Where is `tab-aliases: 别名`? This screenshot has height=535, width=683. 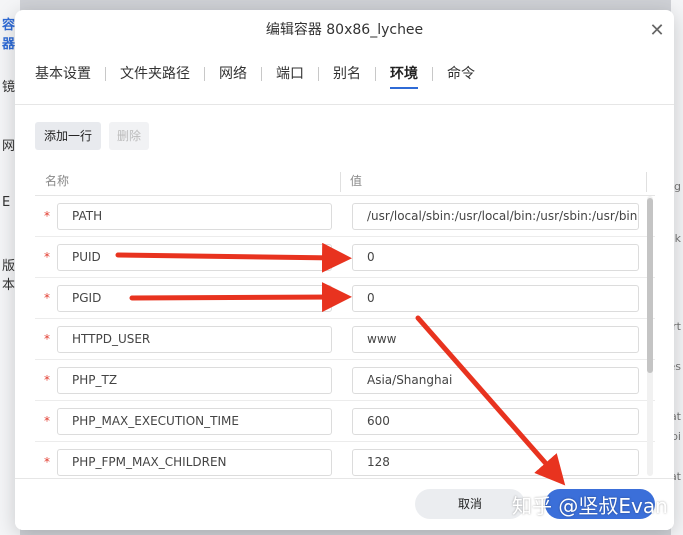 tab-aliases: 别名 is located at coordinates (347, 77).